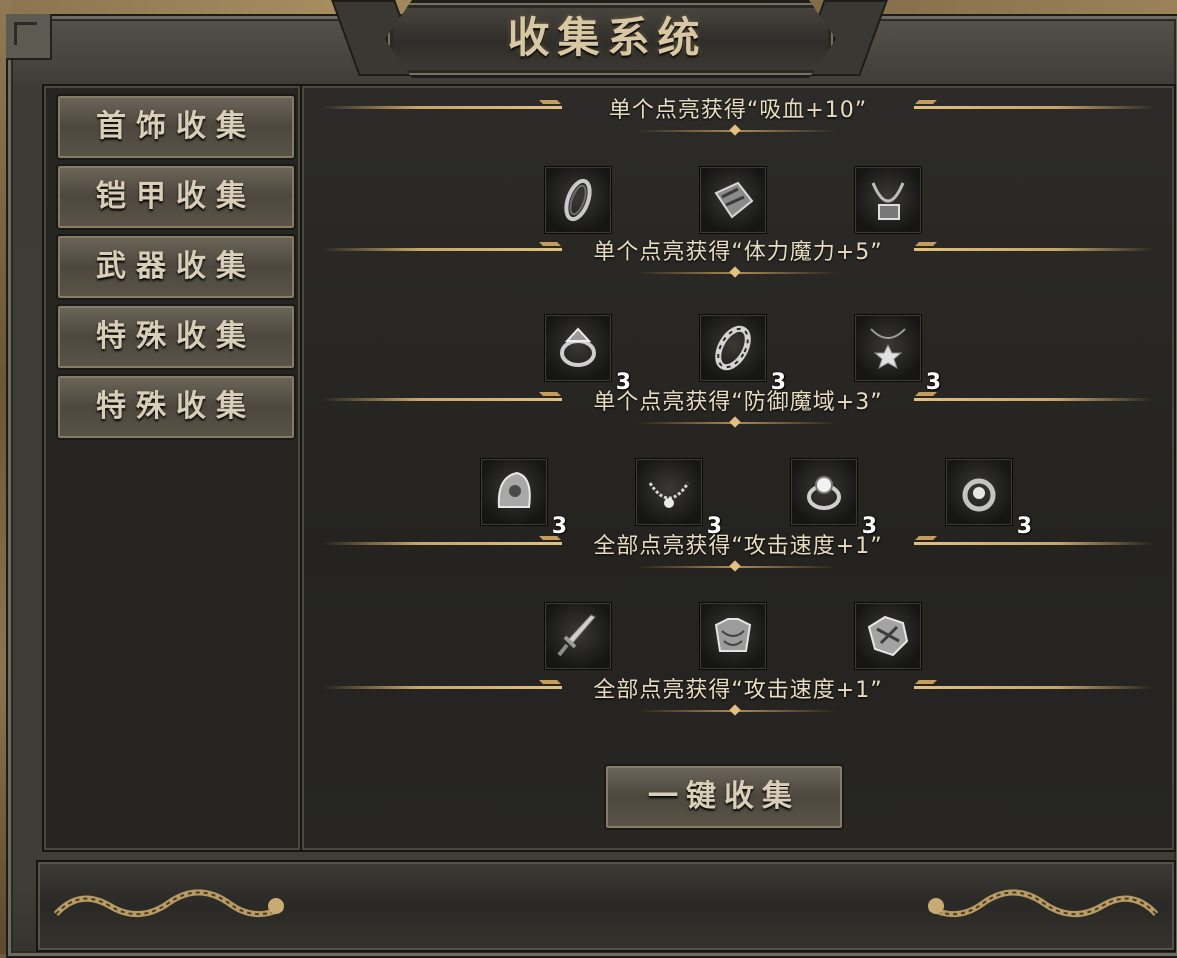 Image resolution: width=1177 pixels, height=958 pixels. I want to click on window-title: 收集系统, so click(607, 37).